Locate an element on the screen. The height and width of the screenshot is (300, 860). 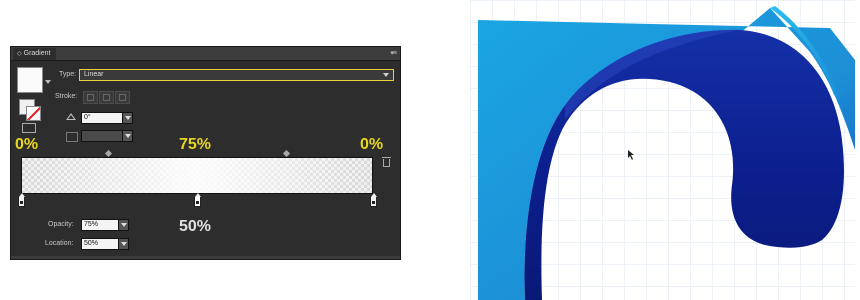
tab-gradient: ◇ Gradient is located at coordinates (35, 54).